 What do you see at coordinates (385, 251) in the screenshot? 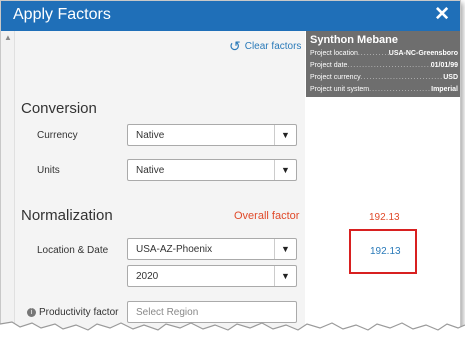
I see `location-factor-value: 192.13` at bounding box center [385, 251].